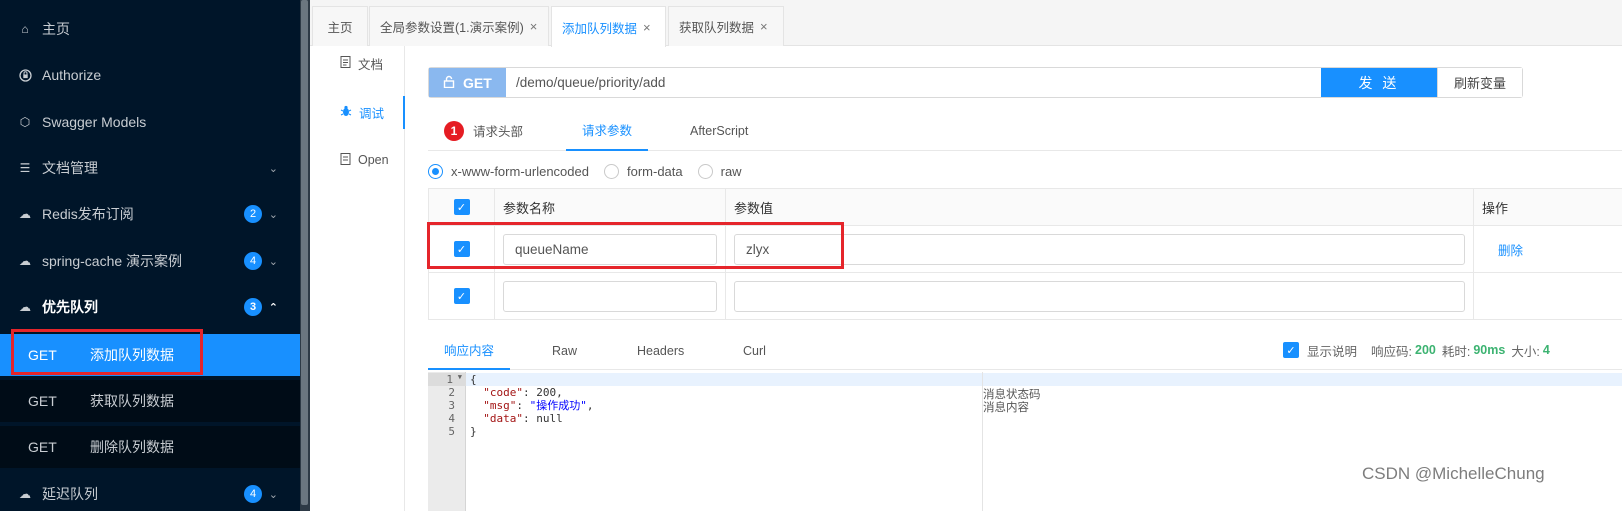 The height and width of the screenshot is (511, 1622). I want to click on sidebar-item-authorize: Authorize, so click(150, 75).